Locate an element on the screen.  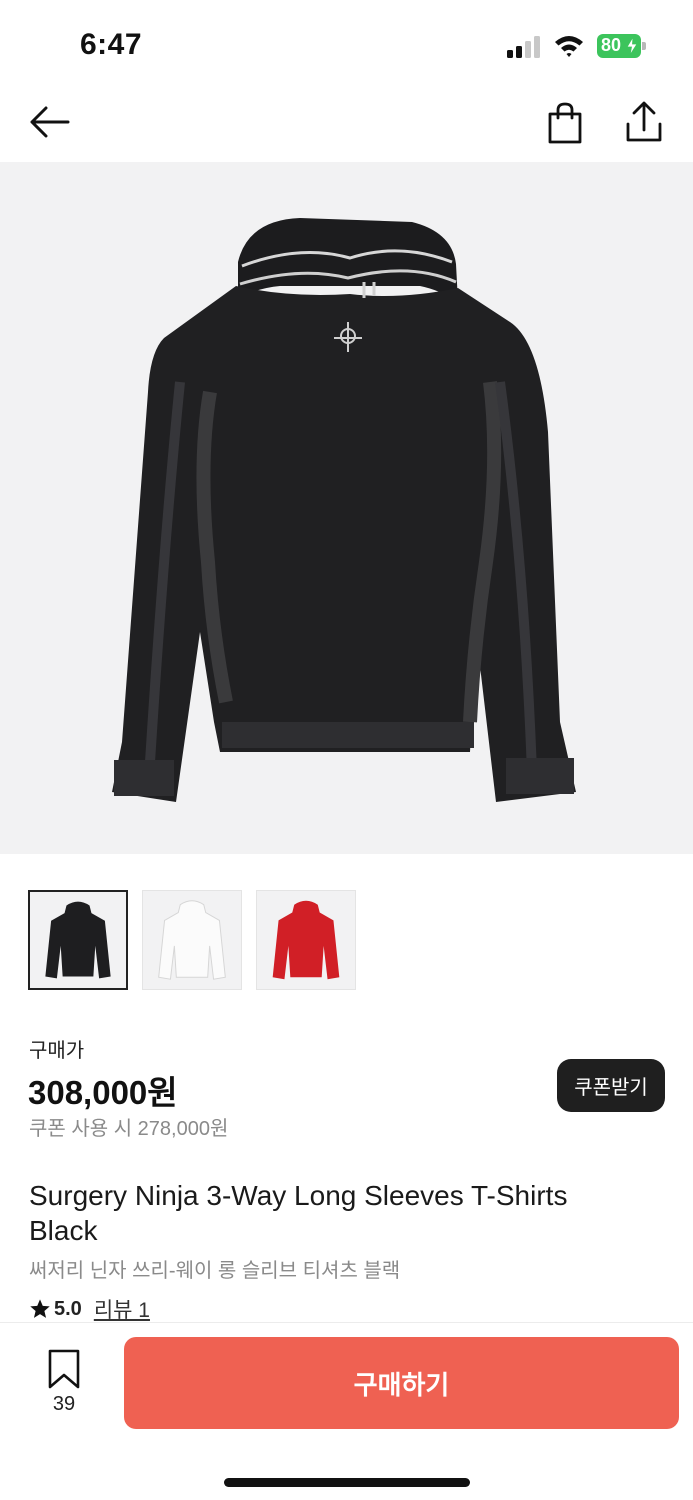
rating-row: 5.0 리뷰 1 is located at coordinates (89, 1309).